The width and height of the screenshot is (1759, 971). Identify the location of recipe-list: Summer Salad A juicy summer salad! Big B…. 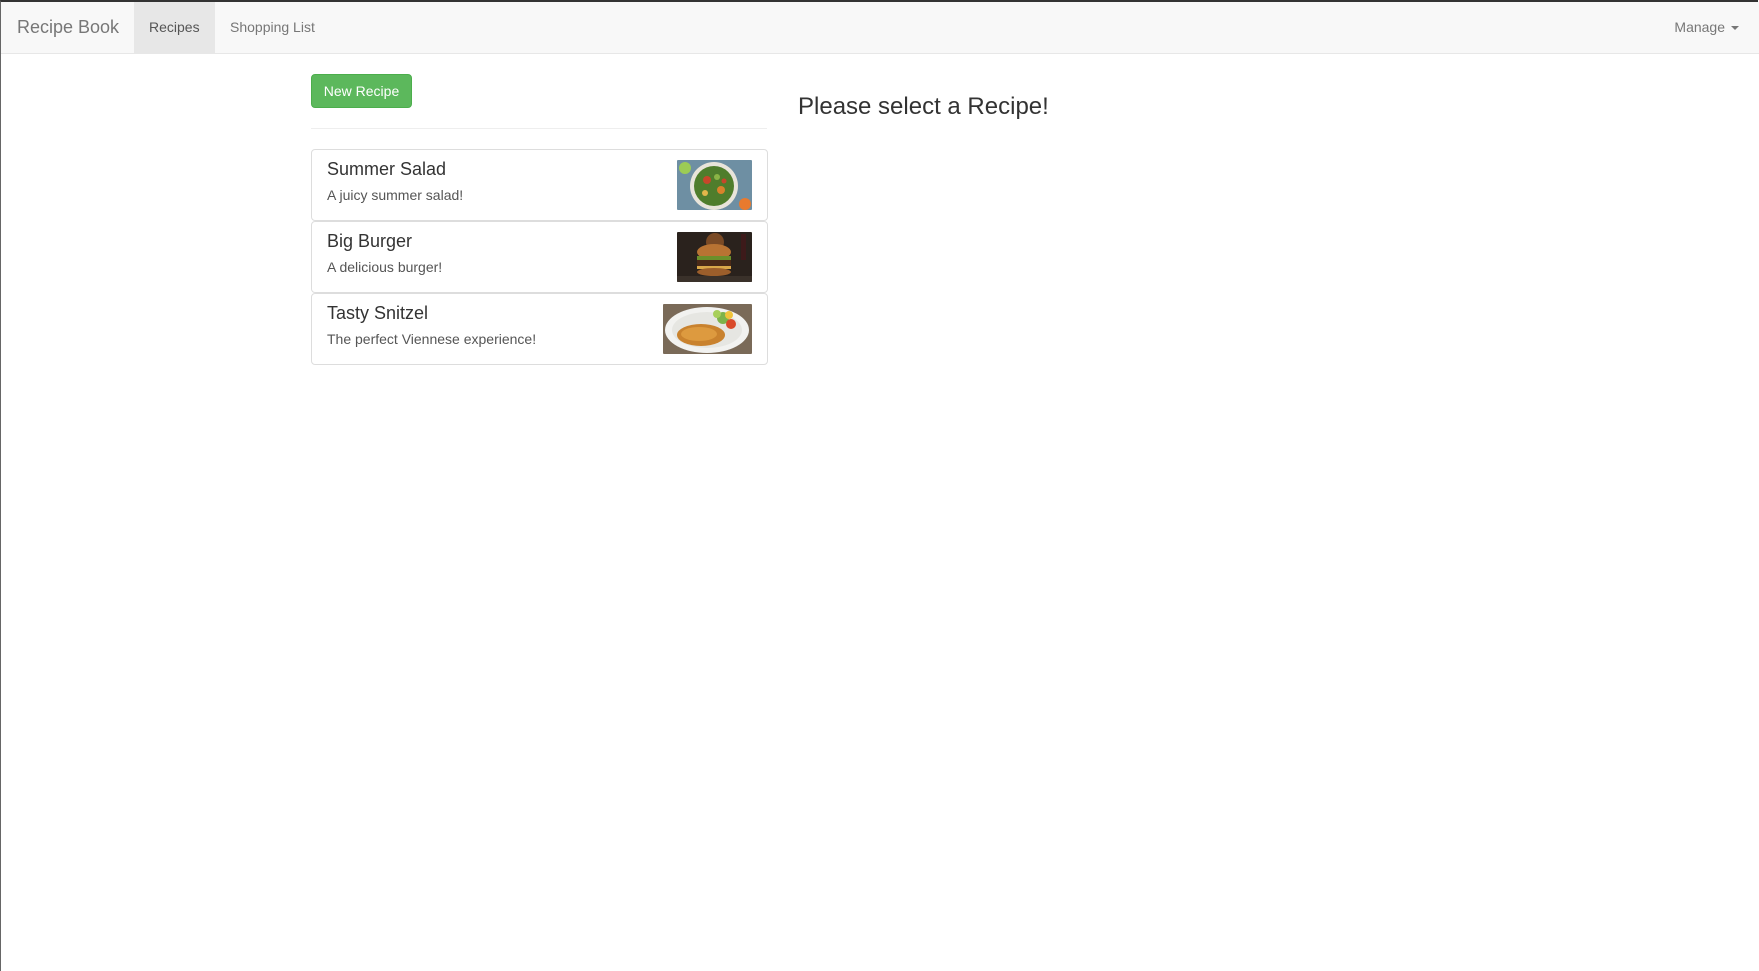
(539, 257).